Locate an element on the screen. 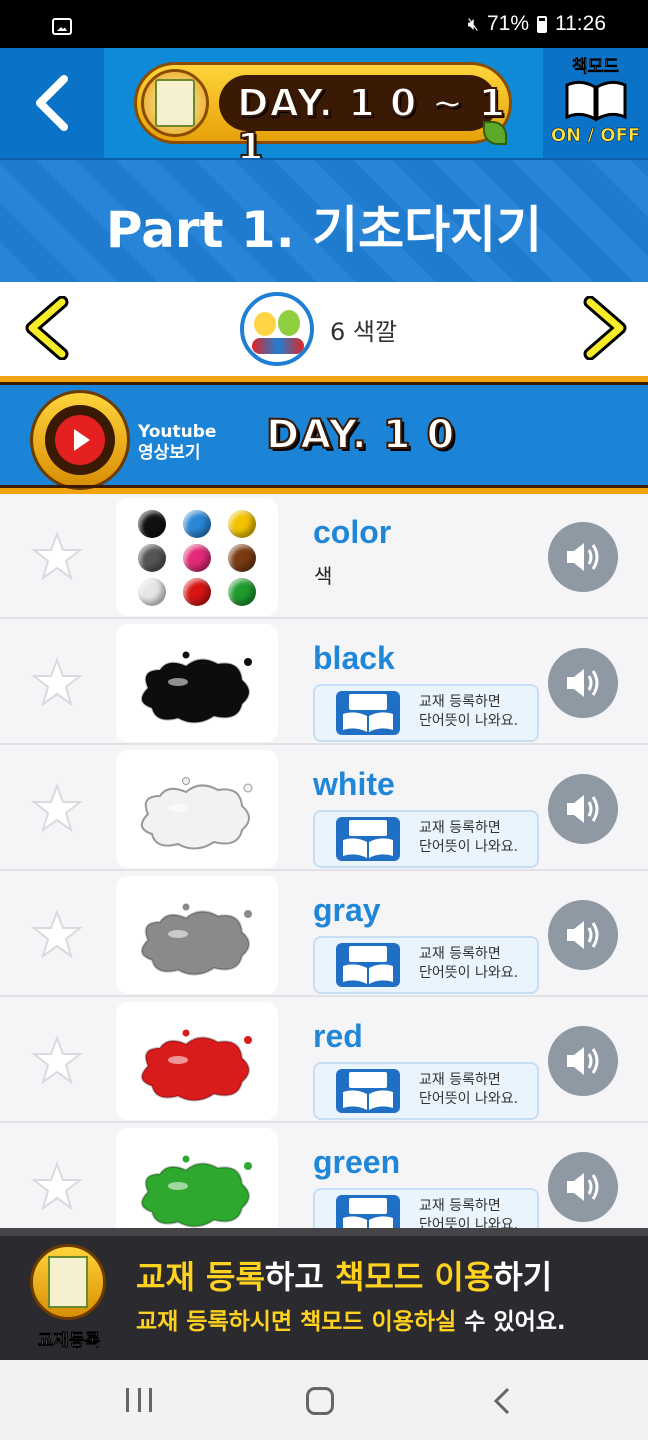 The image size is (648, 1440). word-row-white: white 교재 등록하면 단어뜻이 나와요. is located at coordinates (324, 808).